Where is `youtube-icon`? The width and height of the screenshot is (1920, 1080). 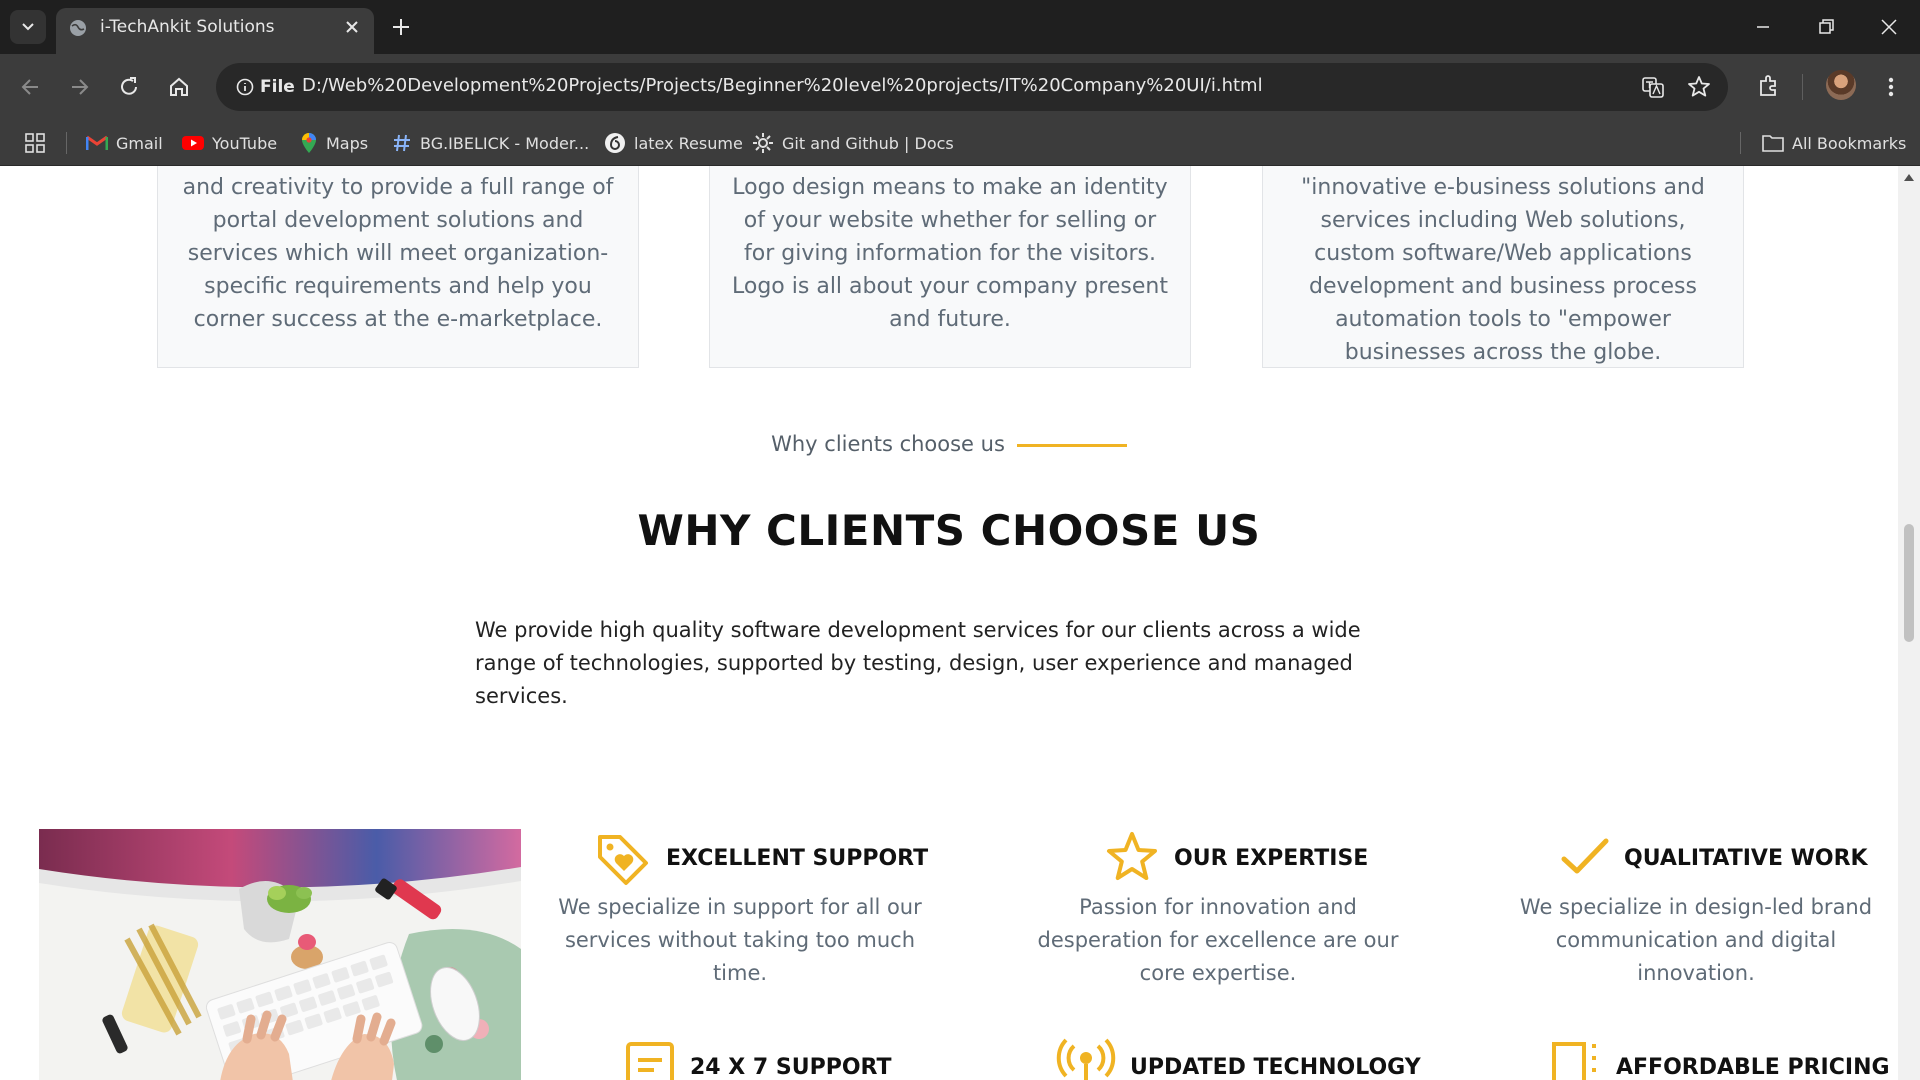
youtube-icon is located at coordinates (193, 143).